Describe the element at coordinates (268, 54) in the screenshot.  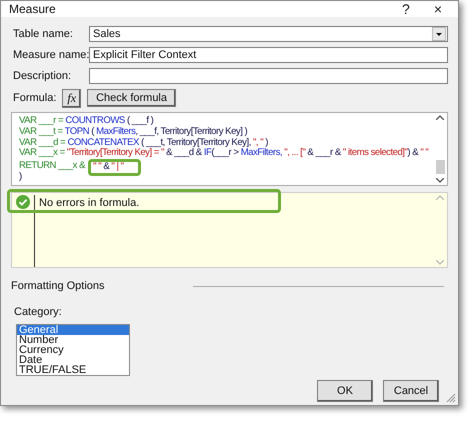
I see `input-field: Explicit Filter Context` at that location.